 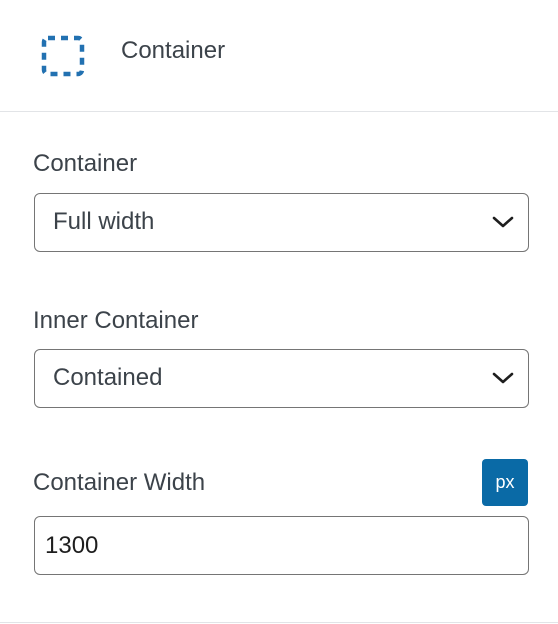 I want to click on container-width-input: 1300, so click(x=281, y=545).